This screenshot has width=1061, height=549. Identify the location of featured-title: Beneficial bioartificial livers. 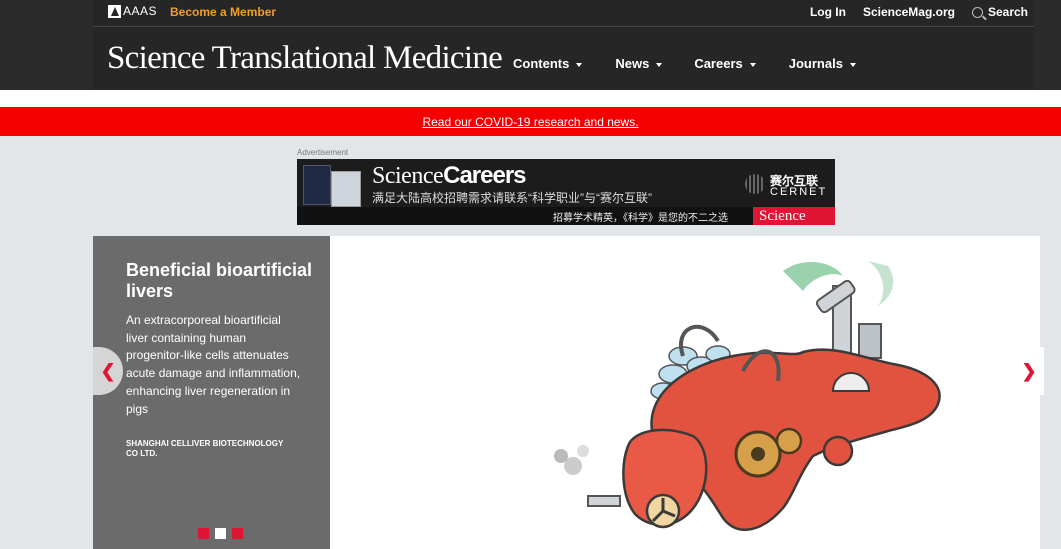
(221, 281).